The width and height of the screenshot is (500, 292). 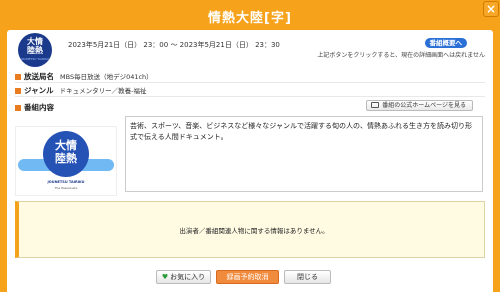 What do you see at coordinates (250, 18) in the screenshot?
I see `dialog-title: 情熱大陸[字]` at bounding box center [250, 18].